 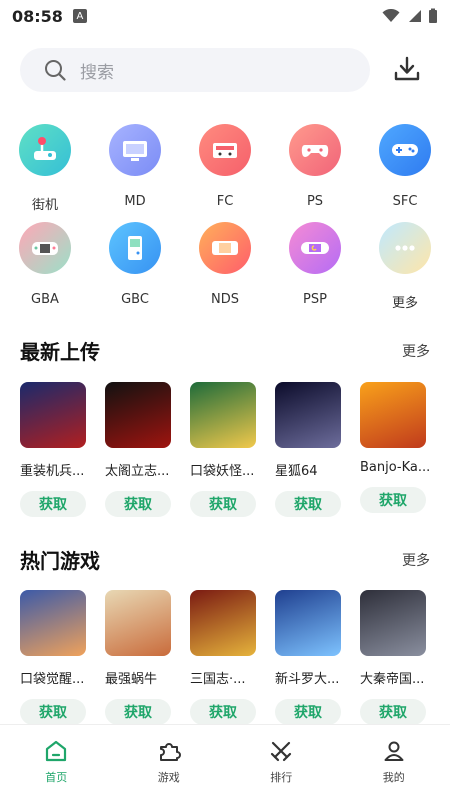 I want to click on nav-ranking: 排行, so click(x=281, y=762).